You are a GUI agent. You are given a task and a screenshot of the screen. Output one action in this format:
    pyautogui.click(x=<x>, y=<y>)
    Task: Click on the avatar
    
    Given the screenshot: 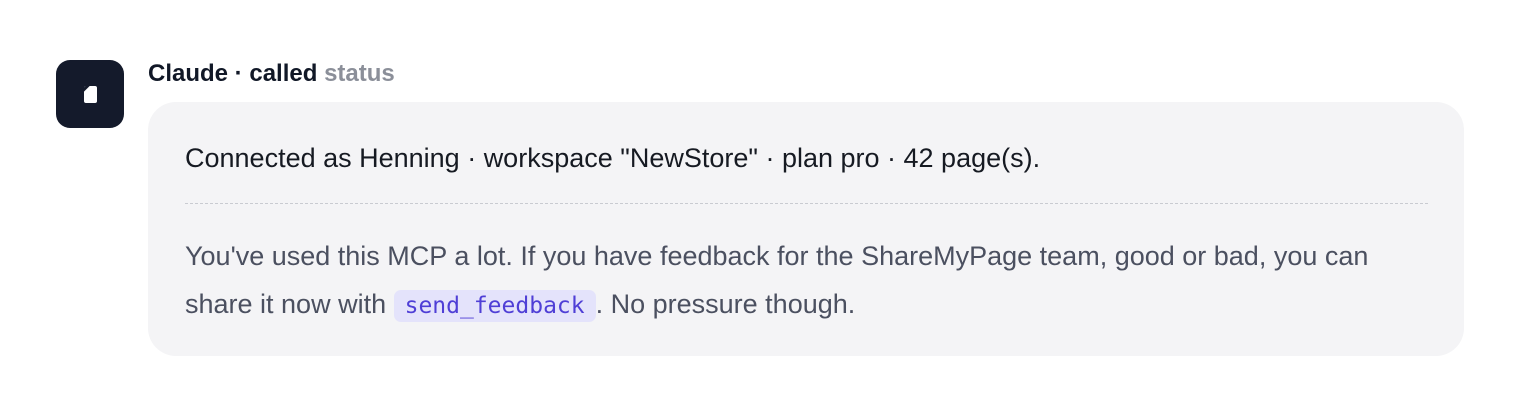 What is the action you would take?
    pyautogui.click(x=90, y=94)
    